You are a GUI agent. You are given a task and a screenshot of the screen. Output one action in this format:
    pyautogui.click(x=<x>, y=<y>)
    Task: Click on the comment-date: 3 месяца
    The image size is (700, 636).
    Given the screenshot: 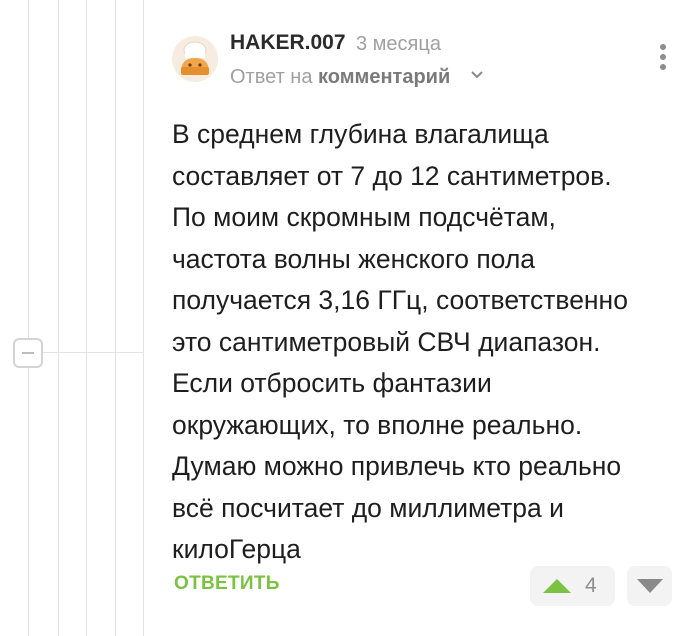 What is the action you would take?
    pyautogui.click(x=398, y=44)
    